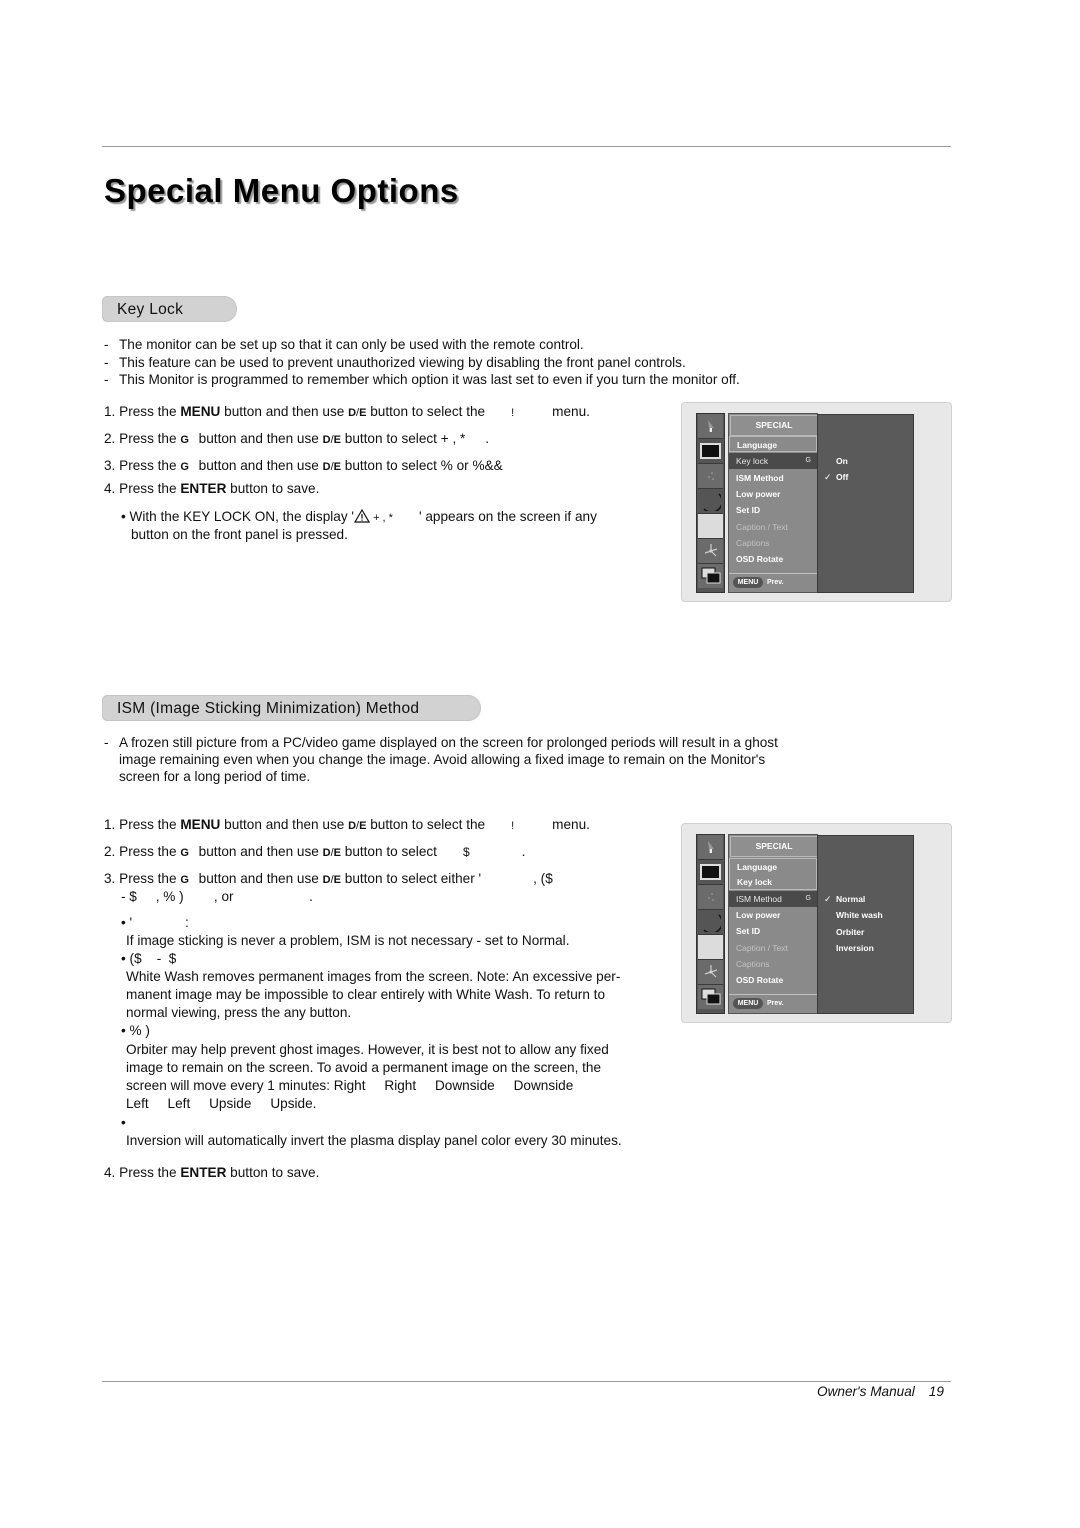 Image resolution: width=1080 pixels, height=1528 pixels. What do you see at coordinates (773, 882) in the screenshot?
I see `osd-item-key-lock: Key lock` at bounding box center [773, 882].